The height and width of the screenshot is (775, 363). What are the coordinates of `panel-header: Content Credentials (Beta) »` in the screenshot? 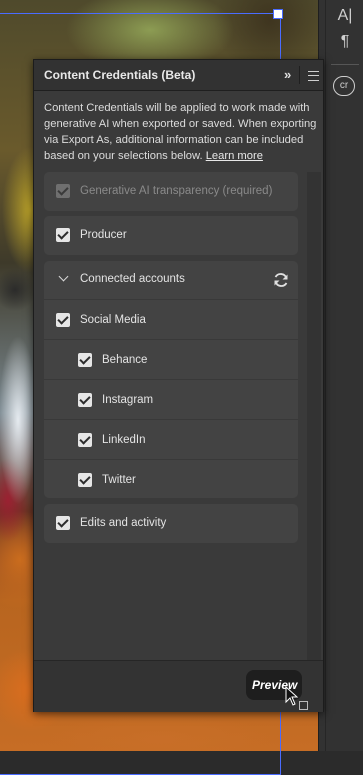 It's located at (178, 75).